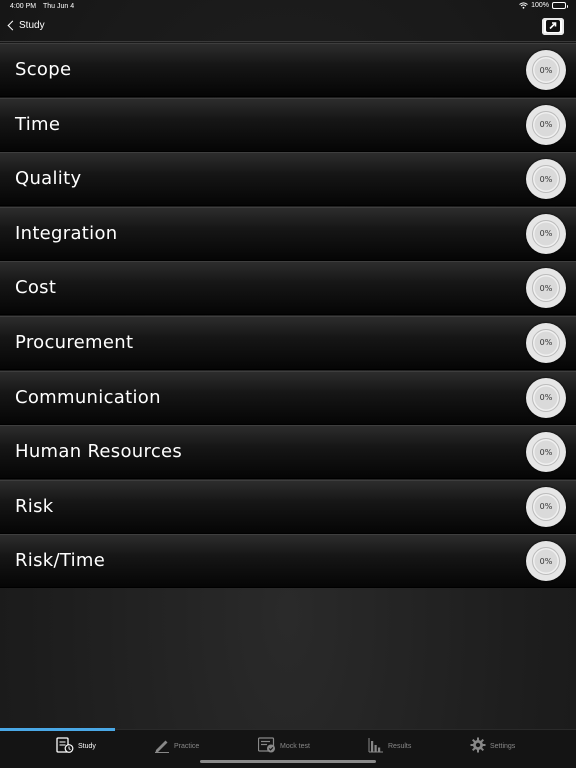  What do you see at coordinates (65, 746) in the screenshot?
I see `study-icon` at bounding box center [65, 746].